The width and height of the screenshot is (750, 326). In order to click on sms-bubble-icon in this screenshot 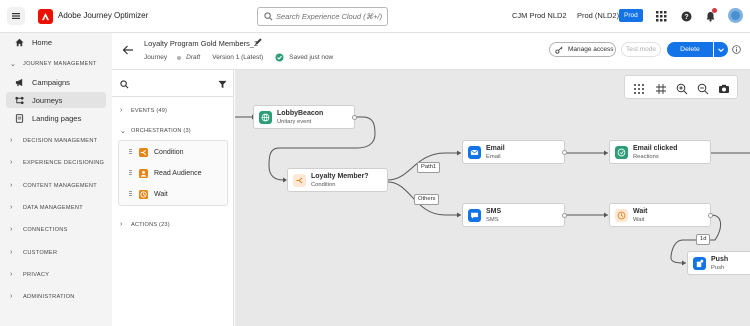, I will do `click(474, 215)`.